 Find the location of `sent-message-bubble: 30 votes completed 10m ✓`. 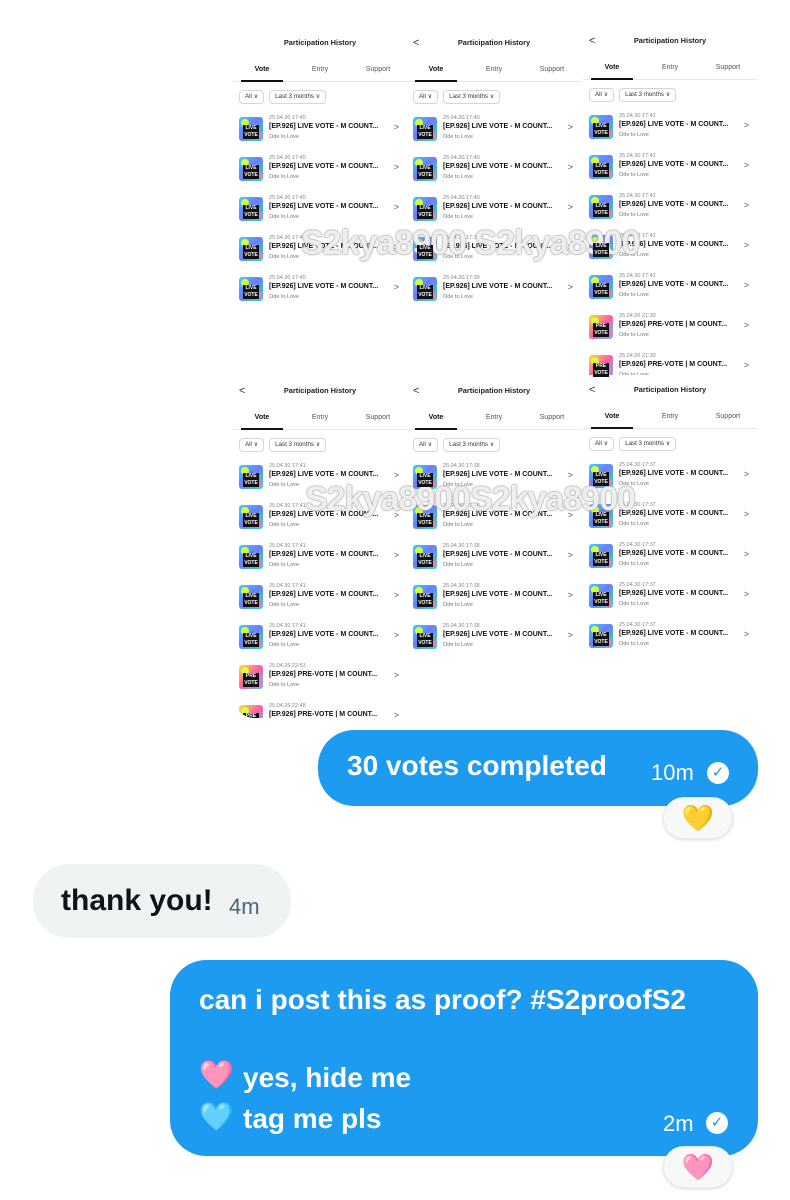

sent-message-bubble: 30 votes completed 10m ✓ is located at coordinates (538, 768).